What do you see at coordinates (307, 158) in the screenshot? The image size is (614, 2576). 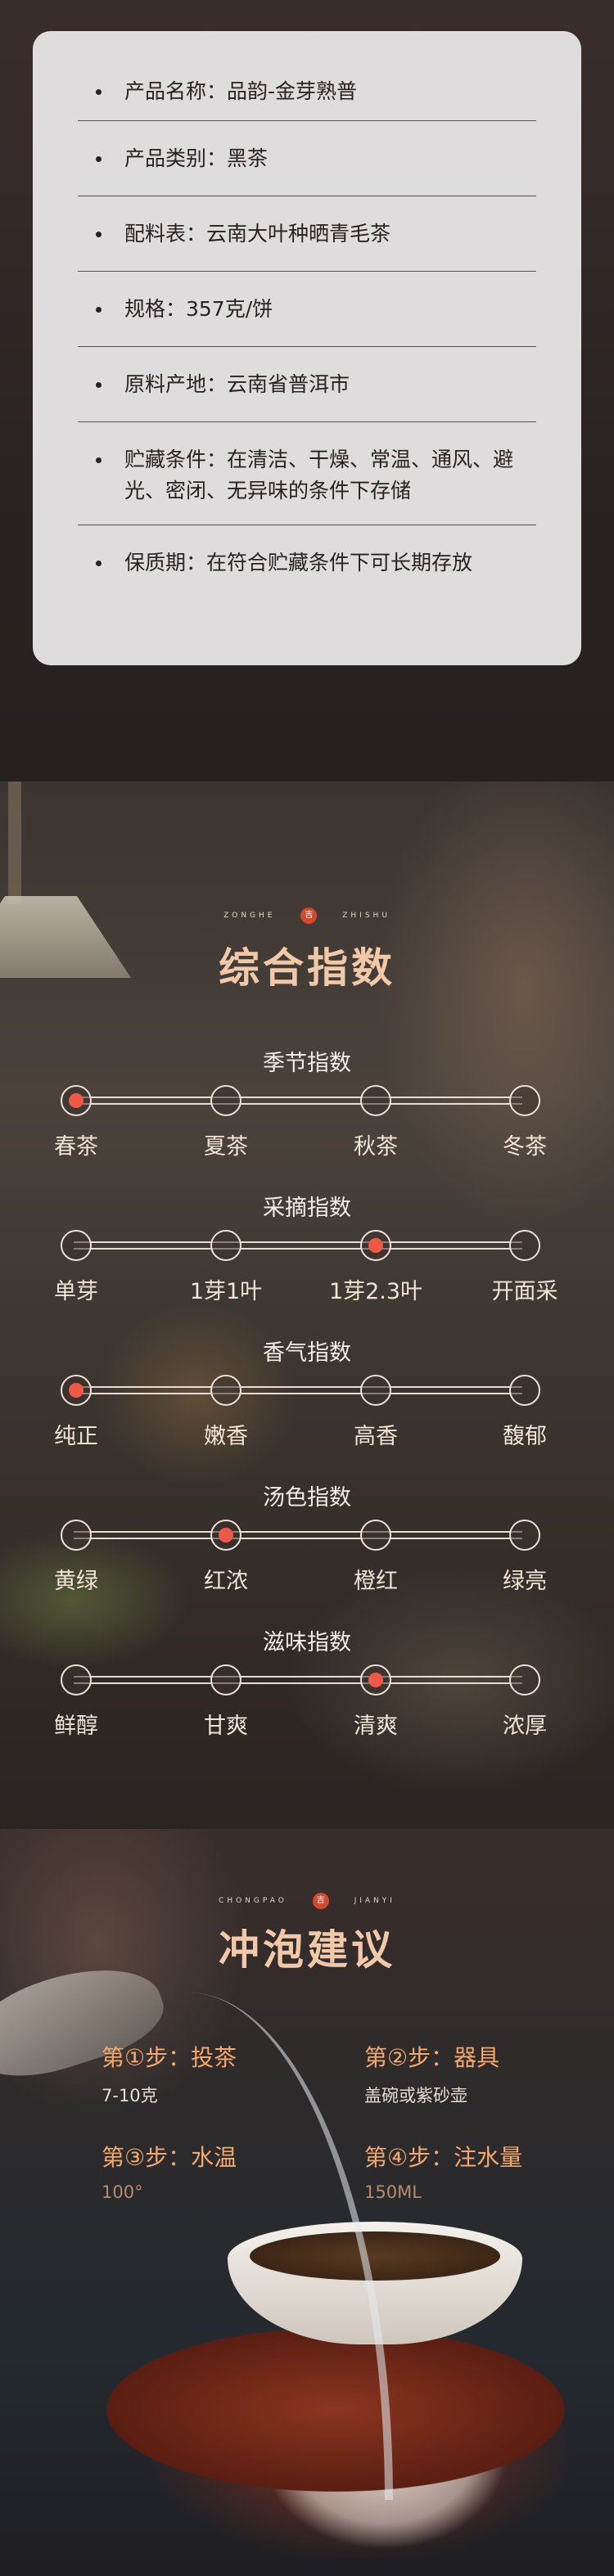 I see `info-row-category: 产品类别：黑茶` at bounding box center [307, 158].